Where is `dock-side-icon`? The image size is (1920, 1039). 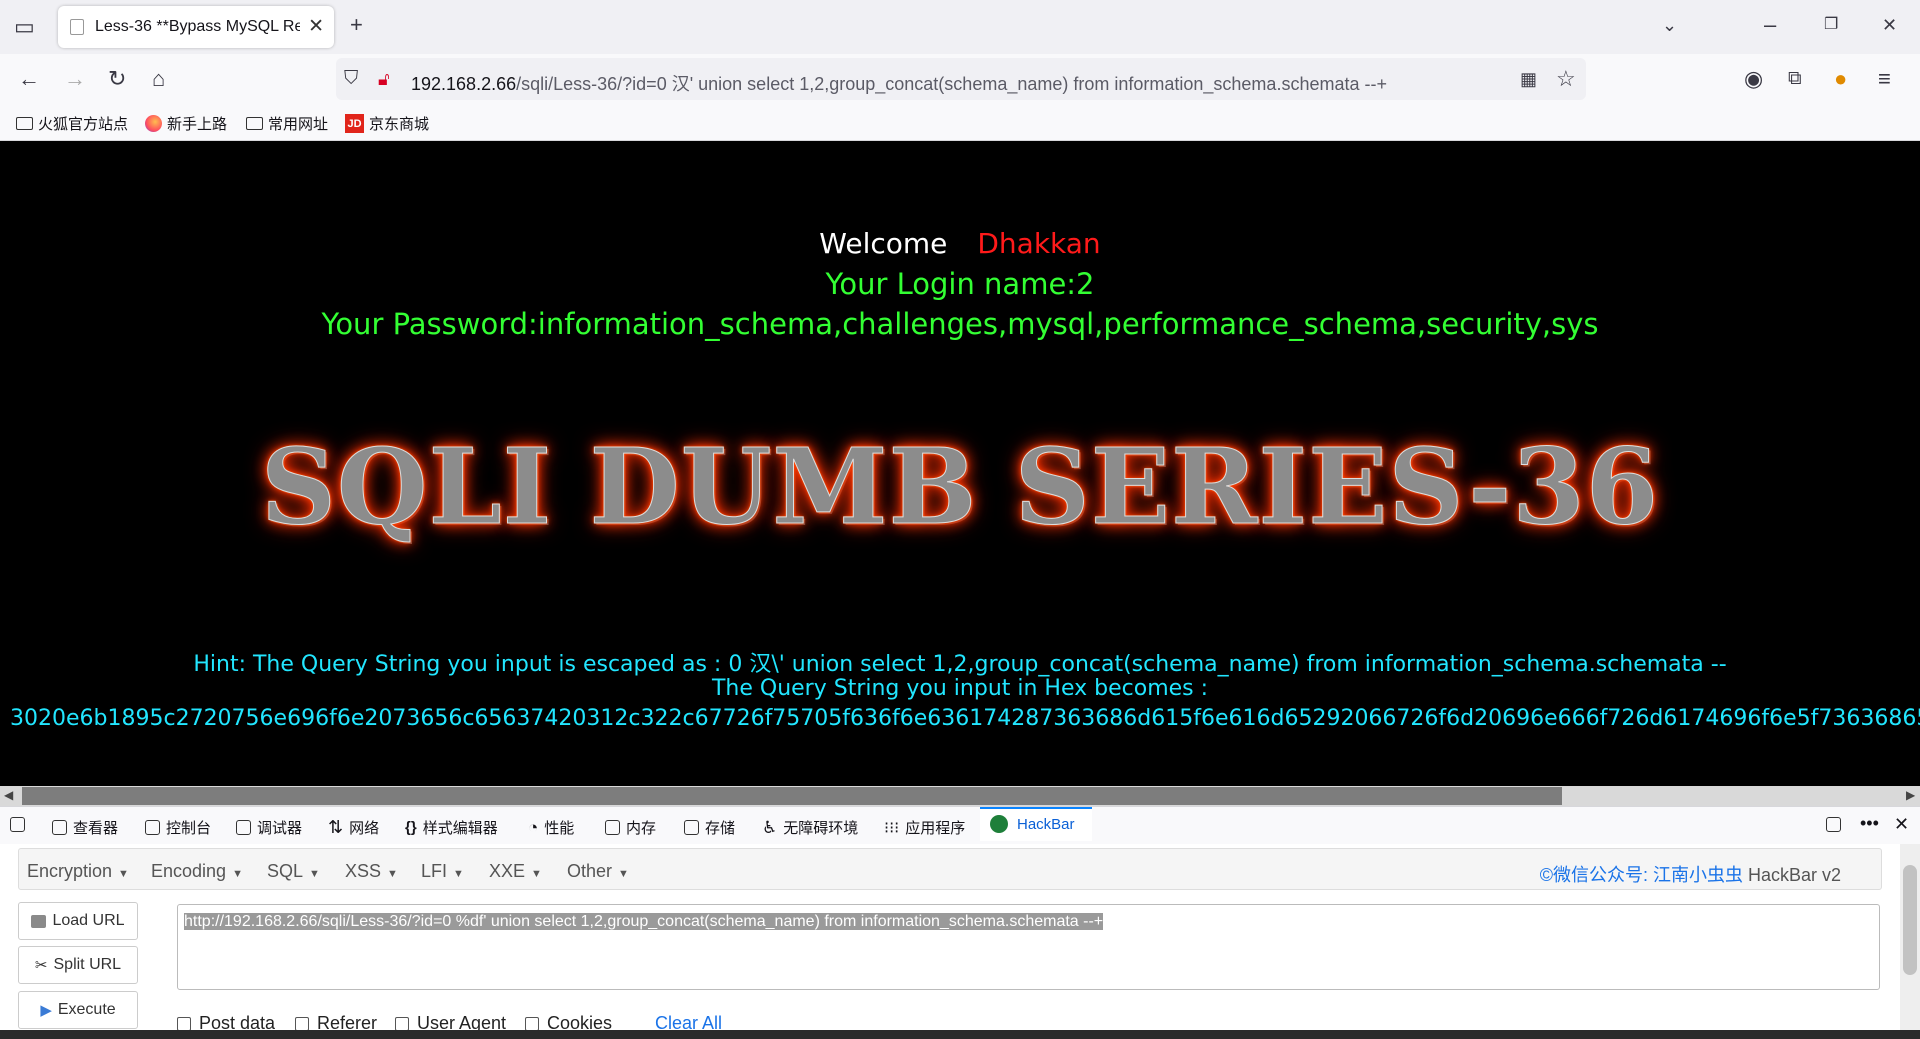
dock-side-icon is located at coordinates (1833, 824).